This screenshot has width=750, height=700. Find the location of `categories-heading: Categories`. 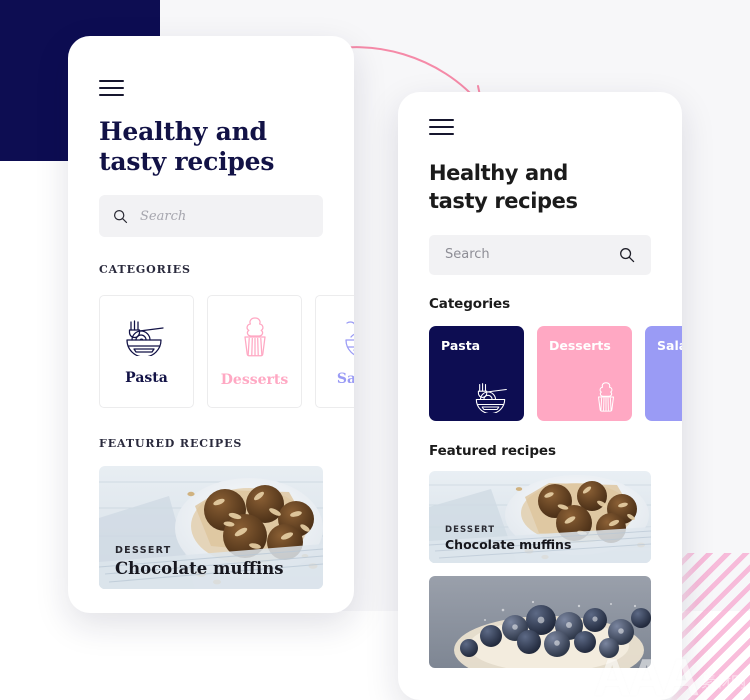

categories-heading: Categories is located at coordinates (470, 303).